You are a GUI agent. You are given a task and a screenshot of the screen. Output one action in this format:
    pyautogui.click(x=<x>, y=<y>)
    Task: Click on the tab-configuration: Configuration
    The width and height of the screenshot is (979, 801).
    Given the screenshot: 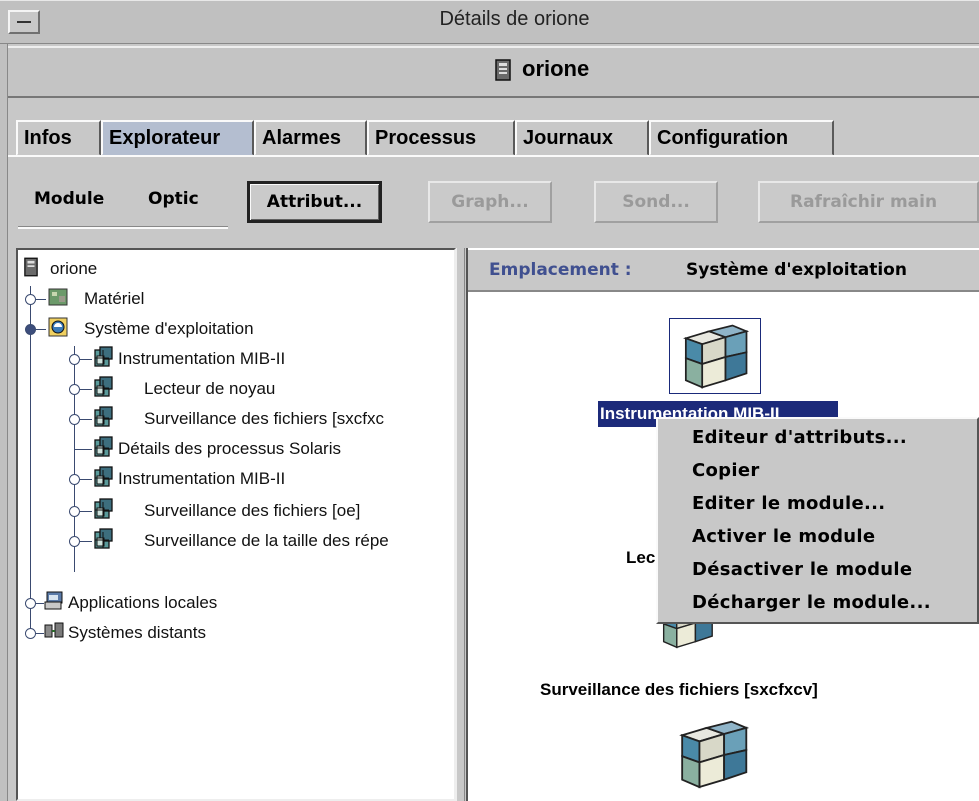 What is the action you would take?
    pyautogui.click(x=741, y=138)
    